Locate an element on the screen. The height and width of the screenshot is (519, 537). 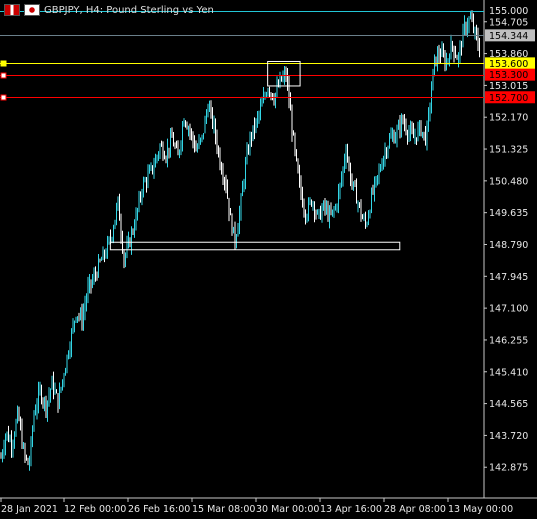
time-axis-label: 28 Jan 2021 is located at coordinates (29, 509).